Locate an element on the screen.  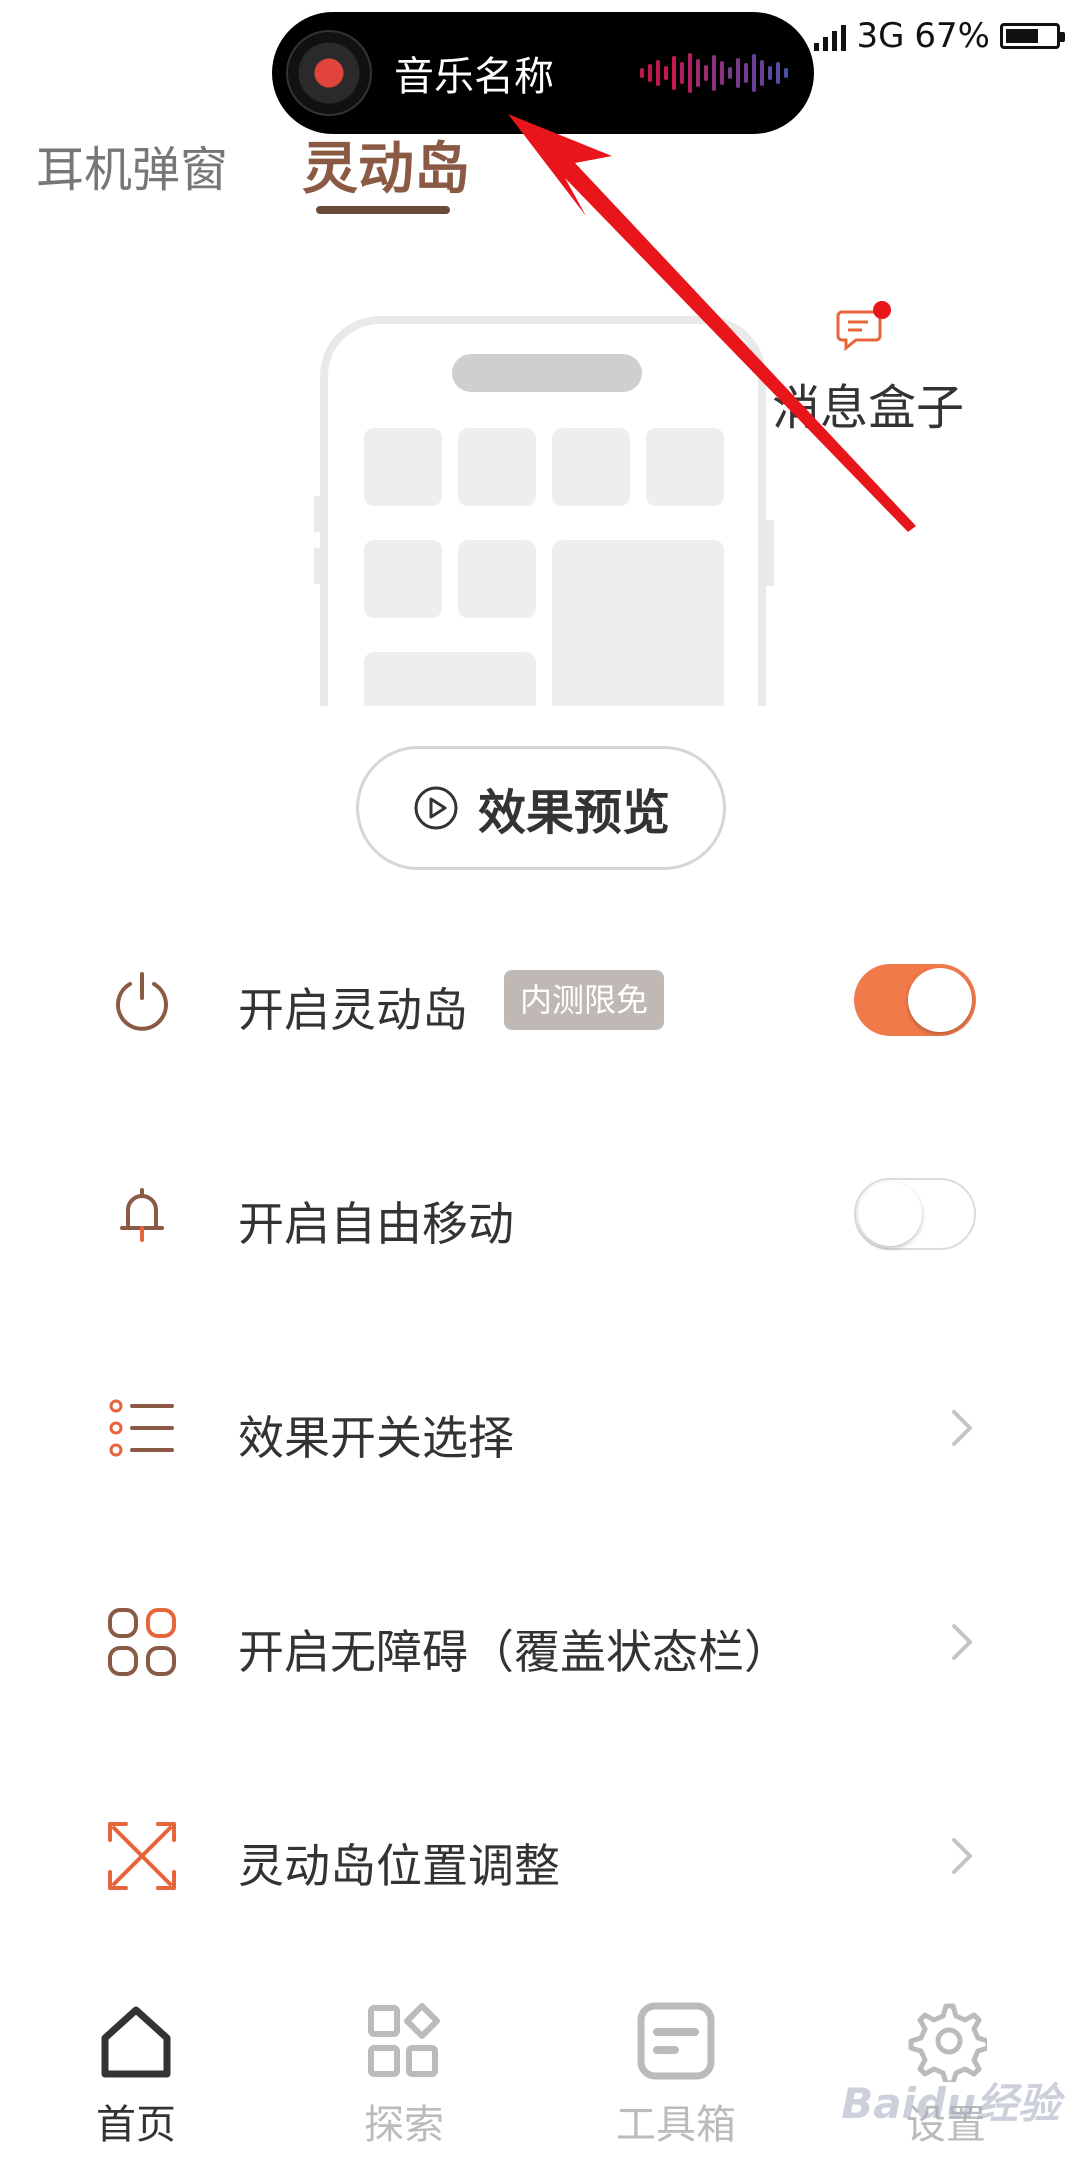
effect-preview-button: 效果预览 is located at coordinates (541, 808).